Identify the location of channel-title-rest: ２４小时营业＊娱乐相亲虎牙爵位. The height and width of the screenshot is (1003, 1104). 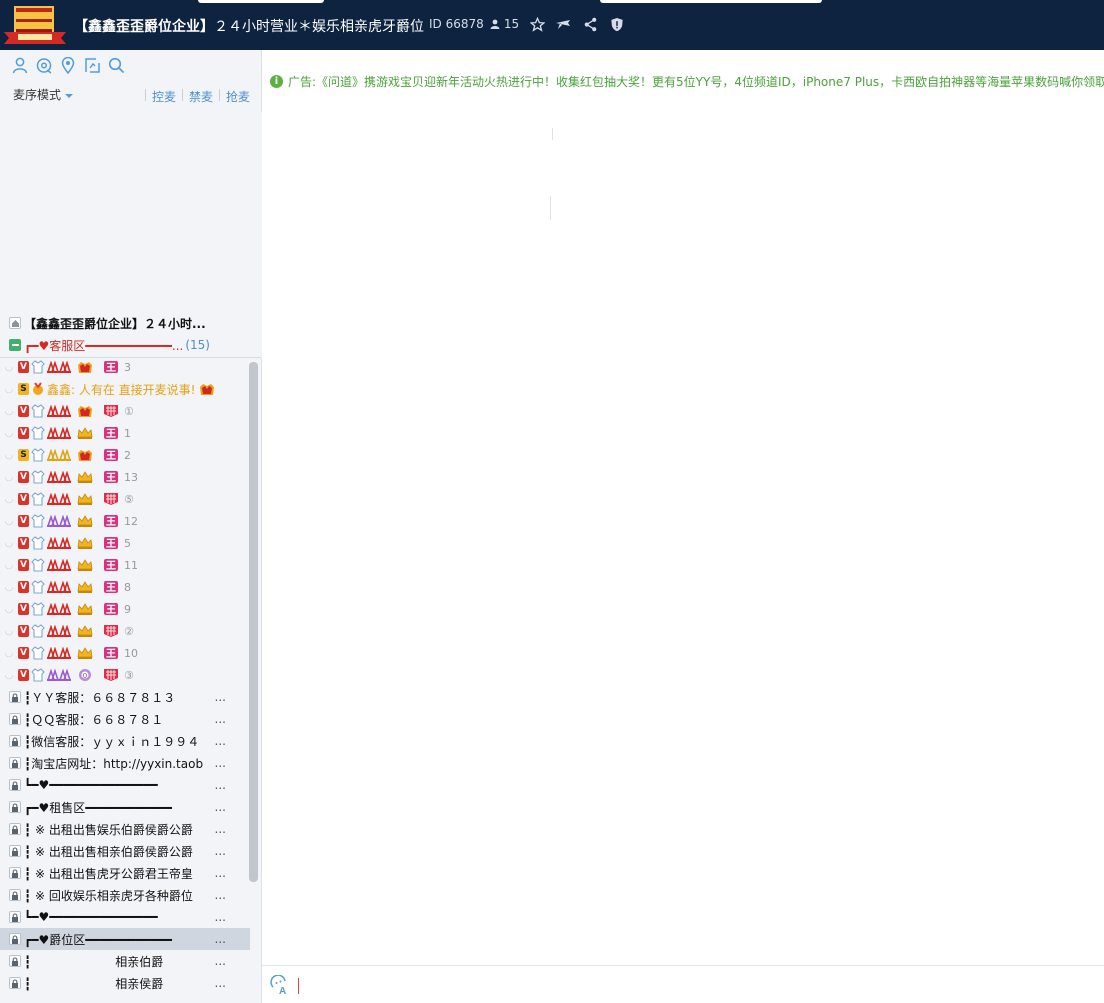
(319, 27).